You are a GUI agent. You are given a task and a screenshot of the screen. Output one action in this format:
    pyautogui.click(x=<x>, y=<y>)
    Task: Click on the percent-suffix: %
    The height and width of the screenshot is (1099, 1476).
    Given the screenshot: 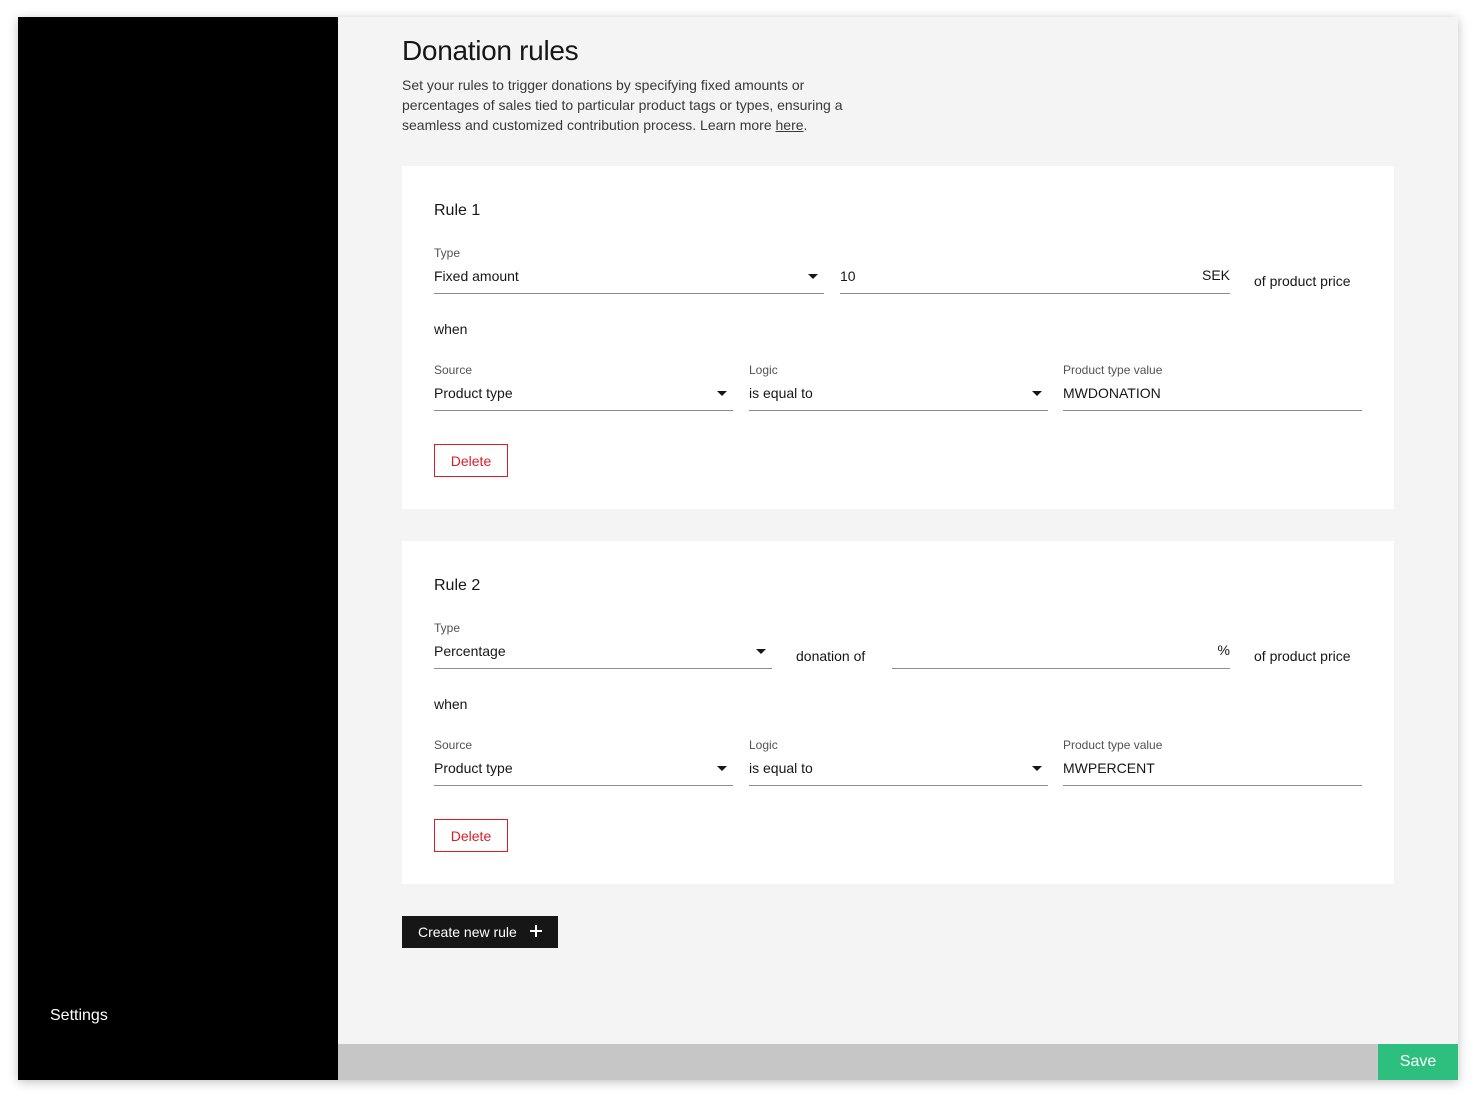 What is the action you would take?
    pyautogui.click(x=1223, y=650)
    